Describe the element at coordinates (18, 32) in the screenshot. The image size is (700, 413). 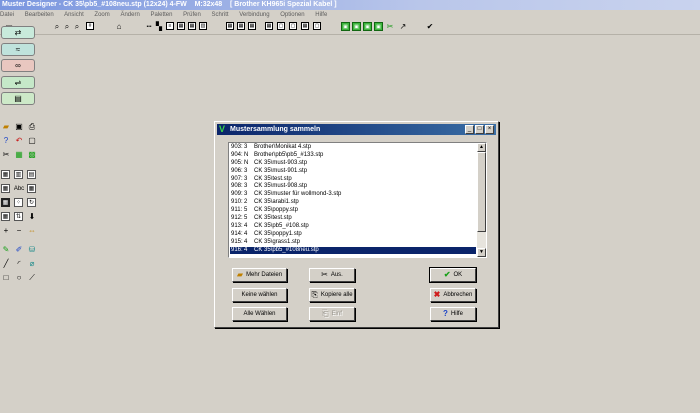
I see `stitch-mode-1-button: ⇄` at that location.